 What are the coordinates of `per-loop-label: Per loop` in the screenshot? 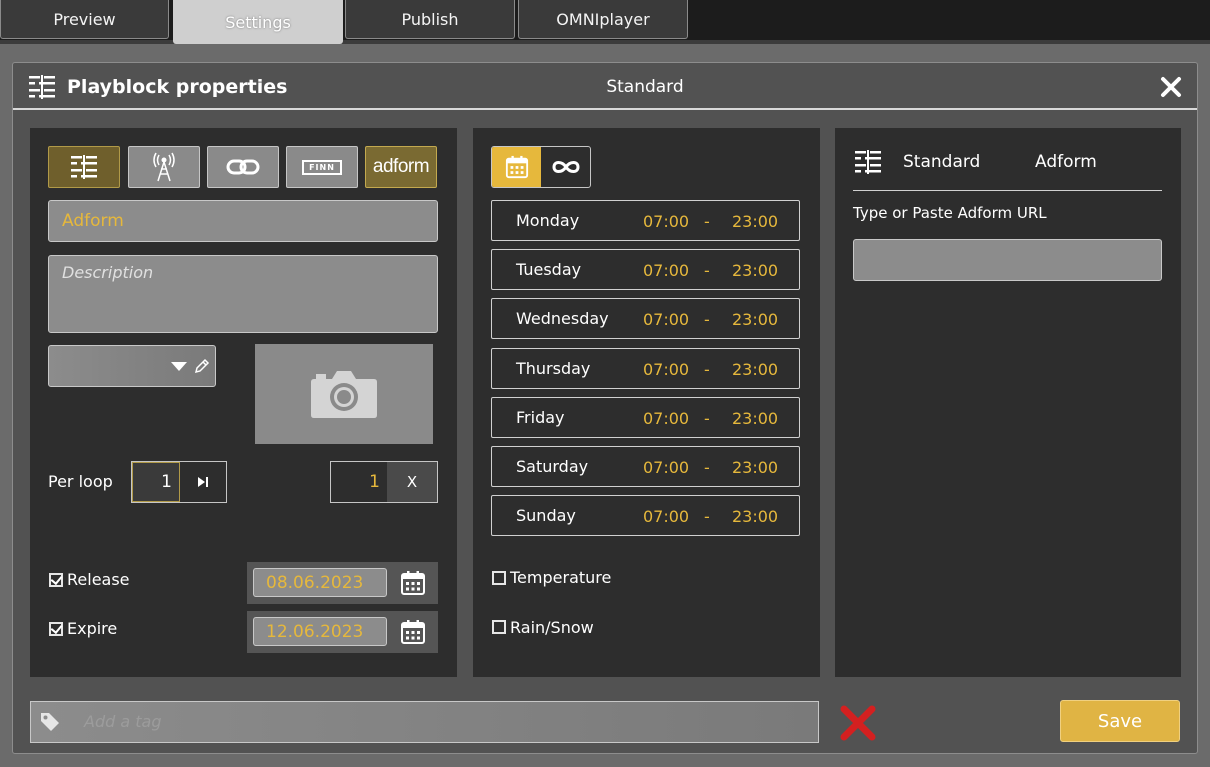 It's located at (80, 481).